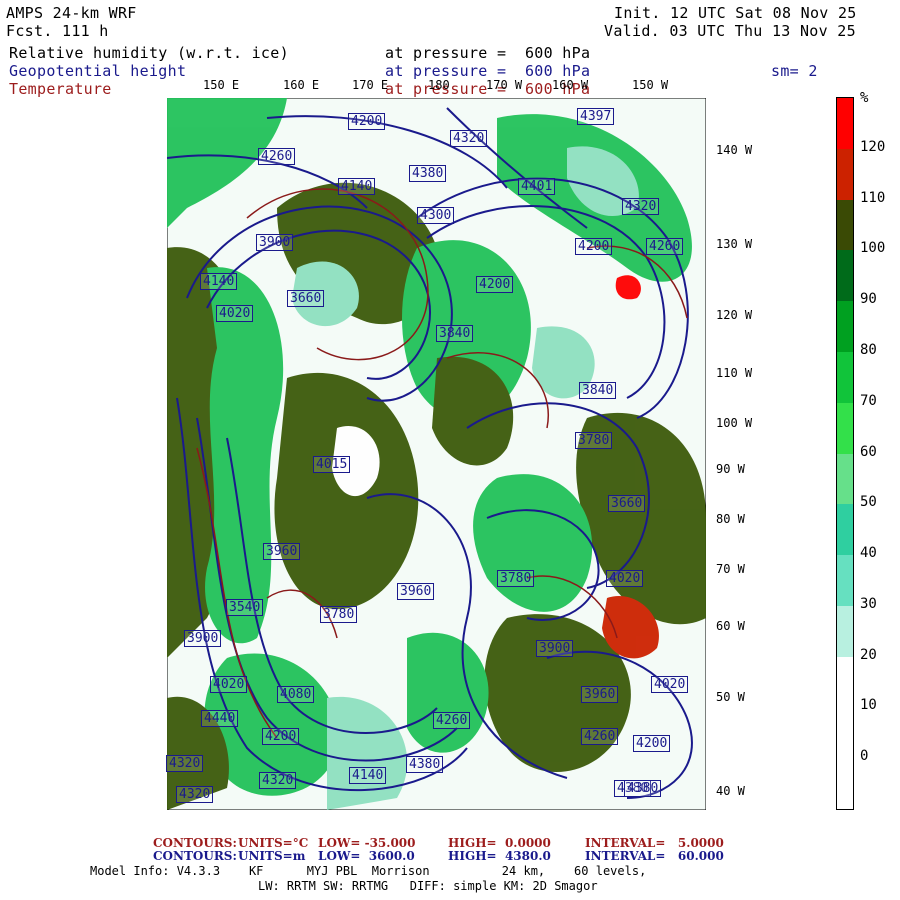  Describe the element at coordinates (868, 654) in the screenshot. I see `colorbar-tick-label: 20` at that location.